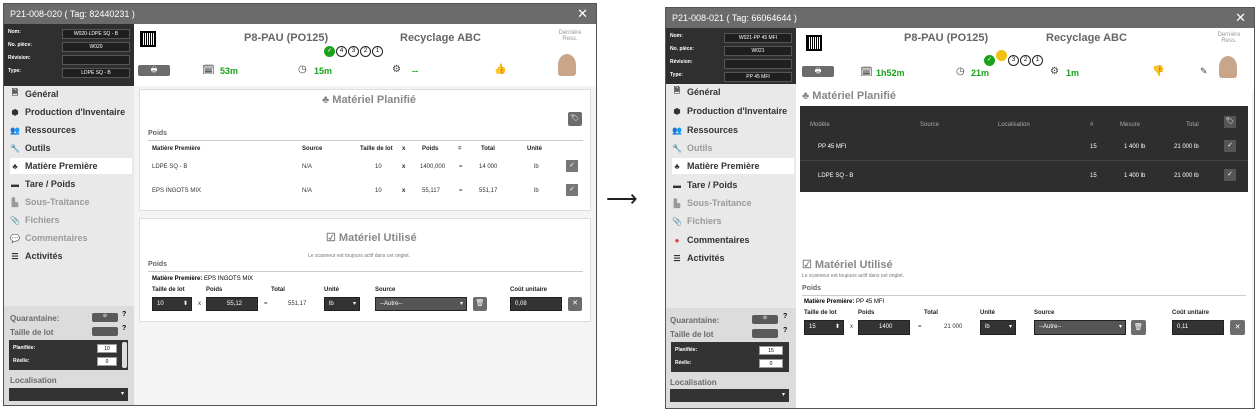 Image resolution: width=1258 pixels, height=413 pixels. Describe the element at coordinates (71, 238) in the screenshot. I see `nav-comments: 💬 Commentaires` at that location.